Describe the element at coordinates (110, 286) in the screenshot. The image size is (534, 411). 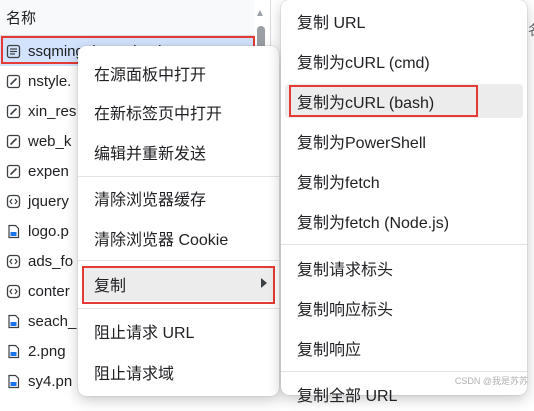
I see `menu-item-label: 复制` at that location.